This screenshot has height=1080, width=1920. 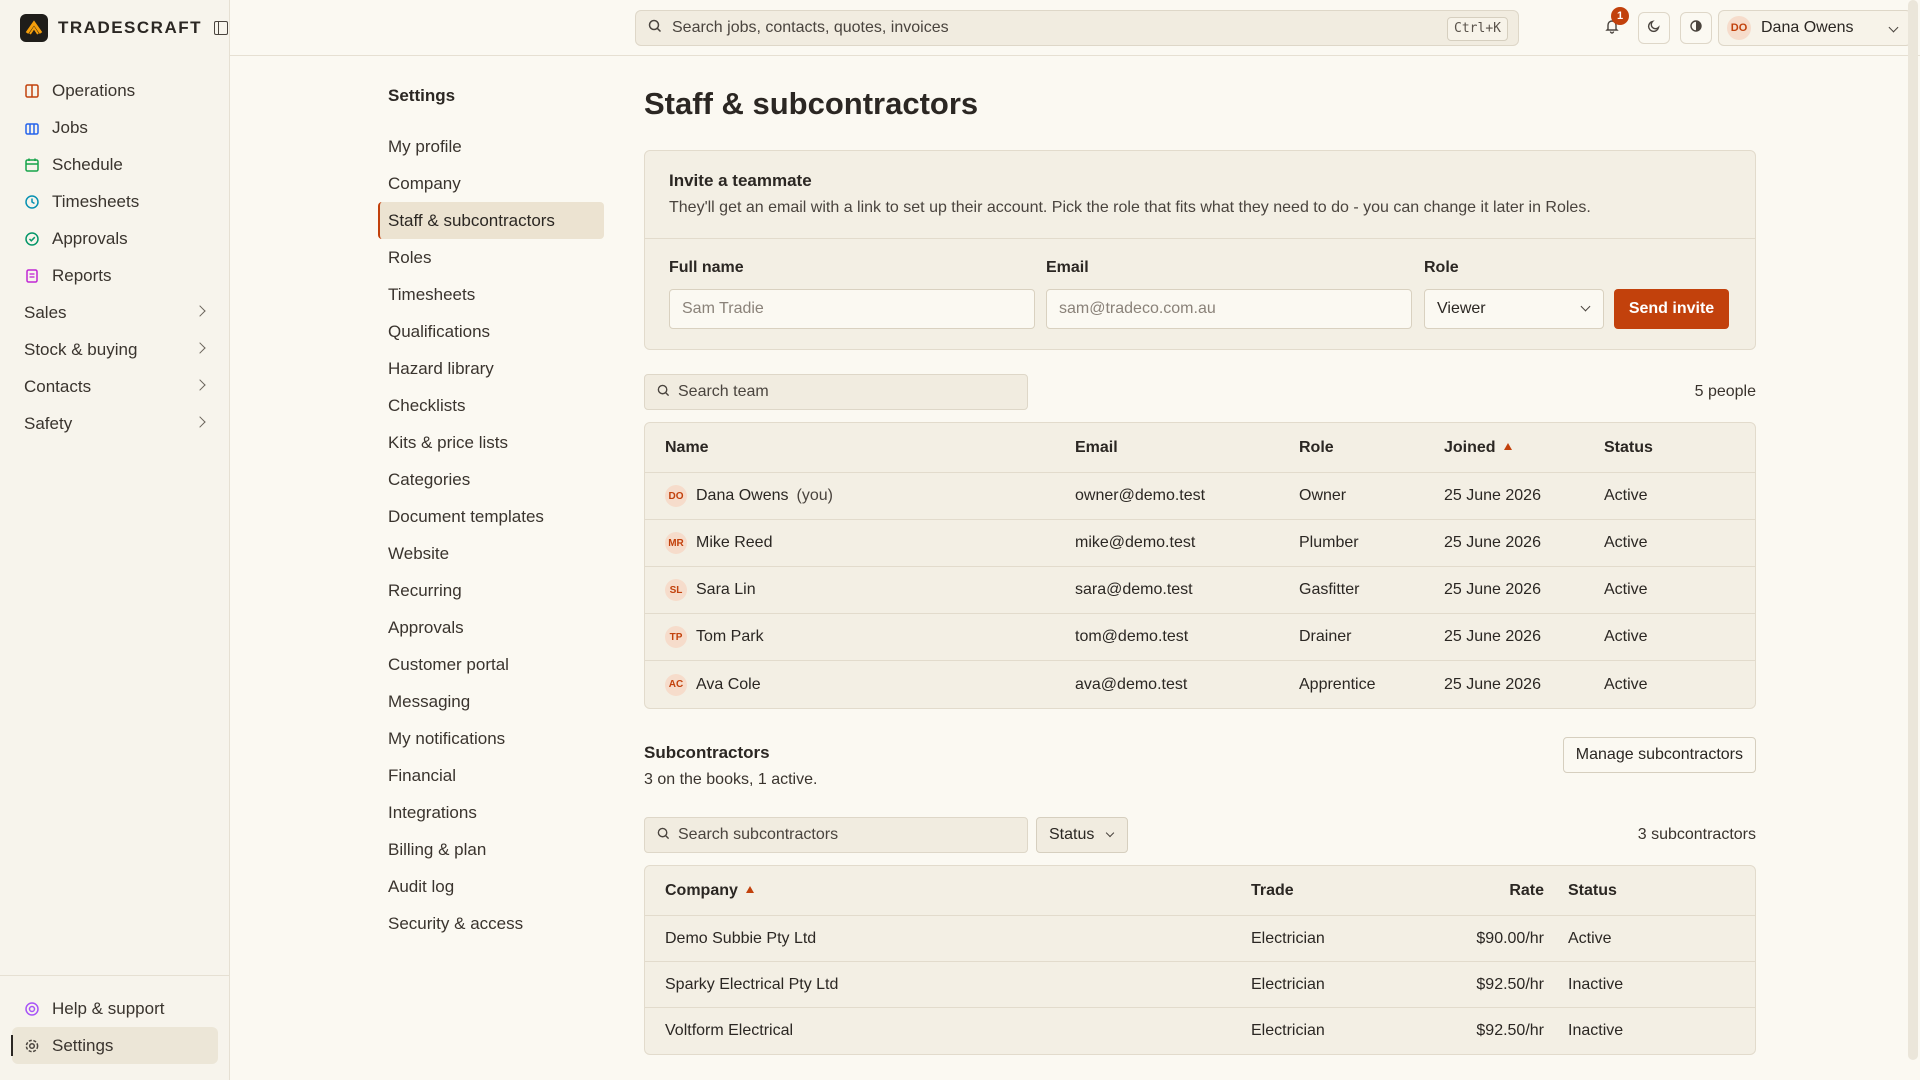 What do you see at coordinates (706, 267) in the screenshot?
I see `fullname-label: Full name` at bounding box center [706, 267].